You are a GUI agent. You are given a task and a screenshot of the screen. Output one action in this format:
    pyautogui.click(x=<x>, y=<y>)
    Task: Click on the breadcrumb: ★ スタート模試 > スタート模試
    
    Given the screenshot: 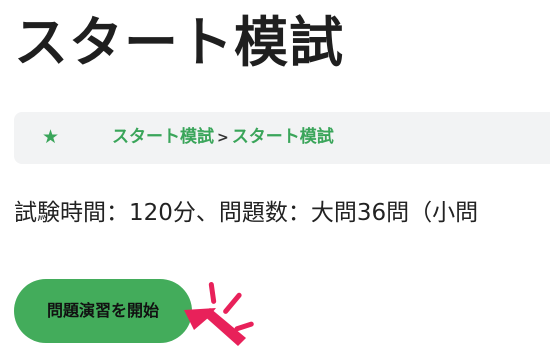 What is the action you would take?
    pyautogui.click(x=282, y=138)
    